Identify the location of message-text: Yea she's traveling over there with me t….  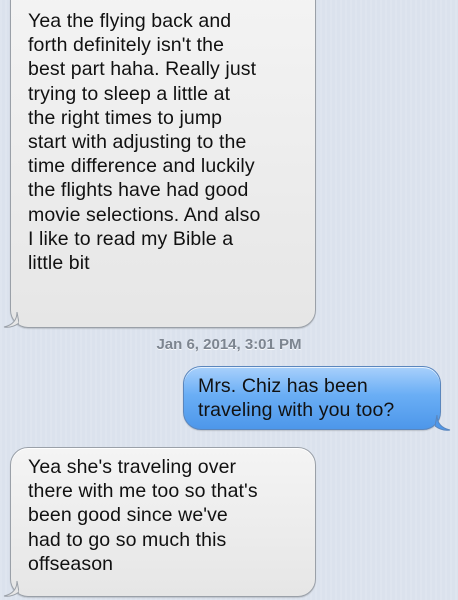
(143, 515).